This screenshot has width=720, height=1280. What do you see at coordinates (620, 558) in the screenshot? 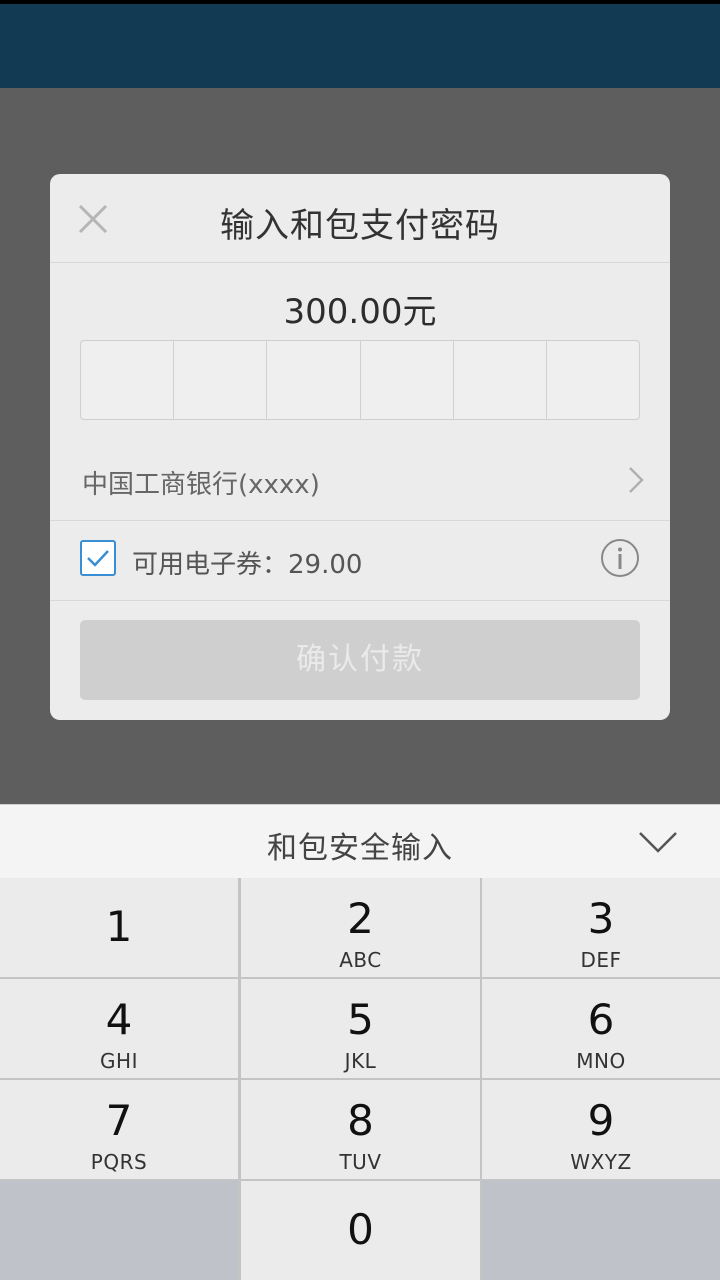
I see `info-icon` at bounding box center [620, 558].